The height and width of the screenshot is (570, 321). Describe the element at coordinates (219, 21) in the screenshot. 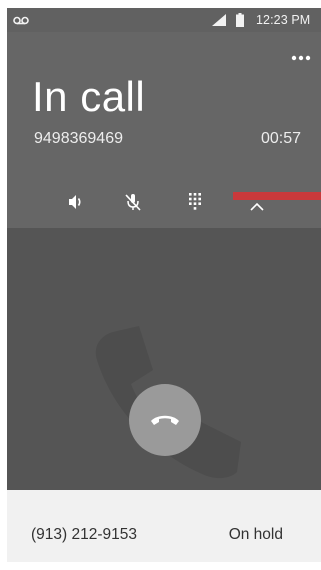

I see `signal-icon` at that location.